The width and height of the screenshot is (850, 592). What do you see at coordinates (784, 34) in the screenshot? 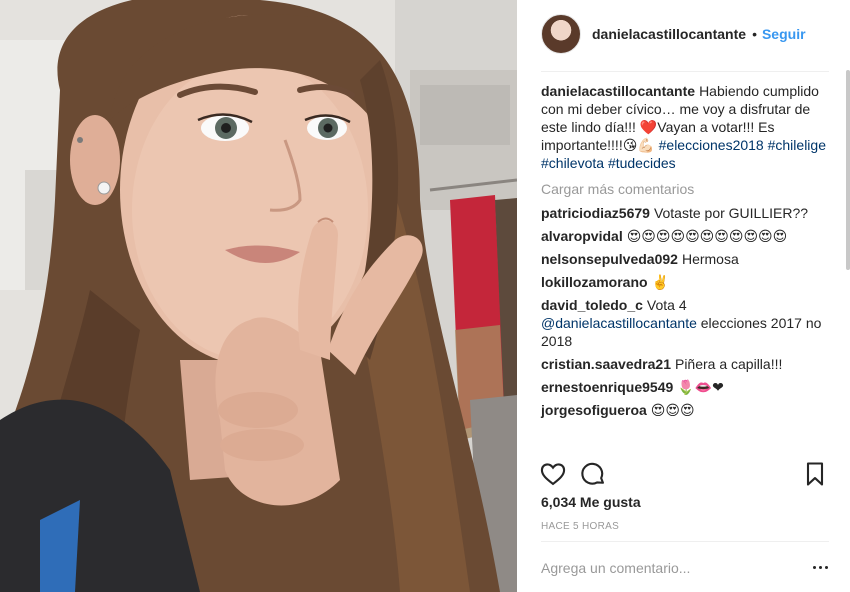
I see `follow-button: Seguir` at bounding box center [784, 34].